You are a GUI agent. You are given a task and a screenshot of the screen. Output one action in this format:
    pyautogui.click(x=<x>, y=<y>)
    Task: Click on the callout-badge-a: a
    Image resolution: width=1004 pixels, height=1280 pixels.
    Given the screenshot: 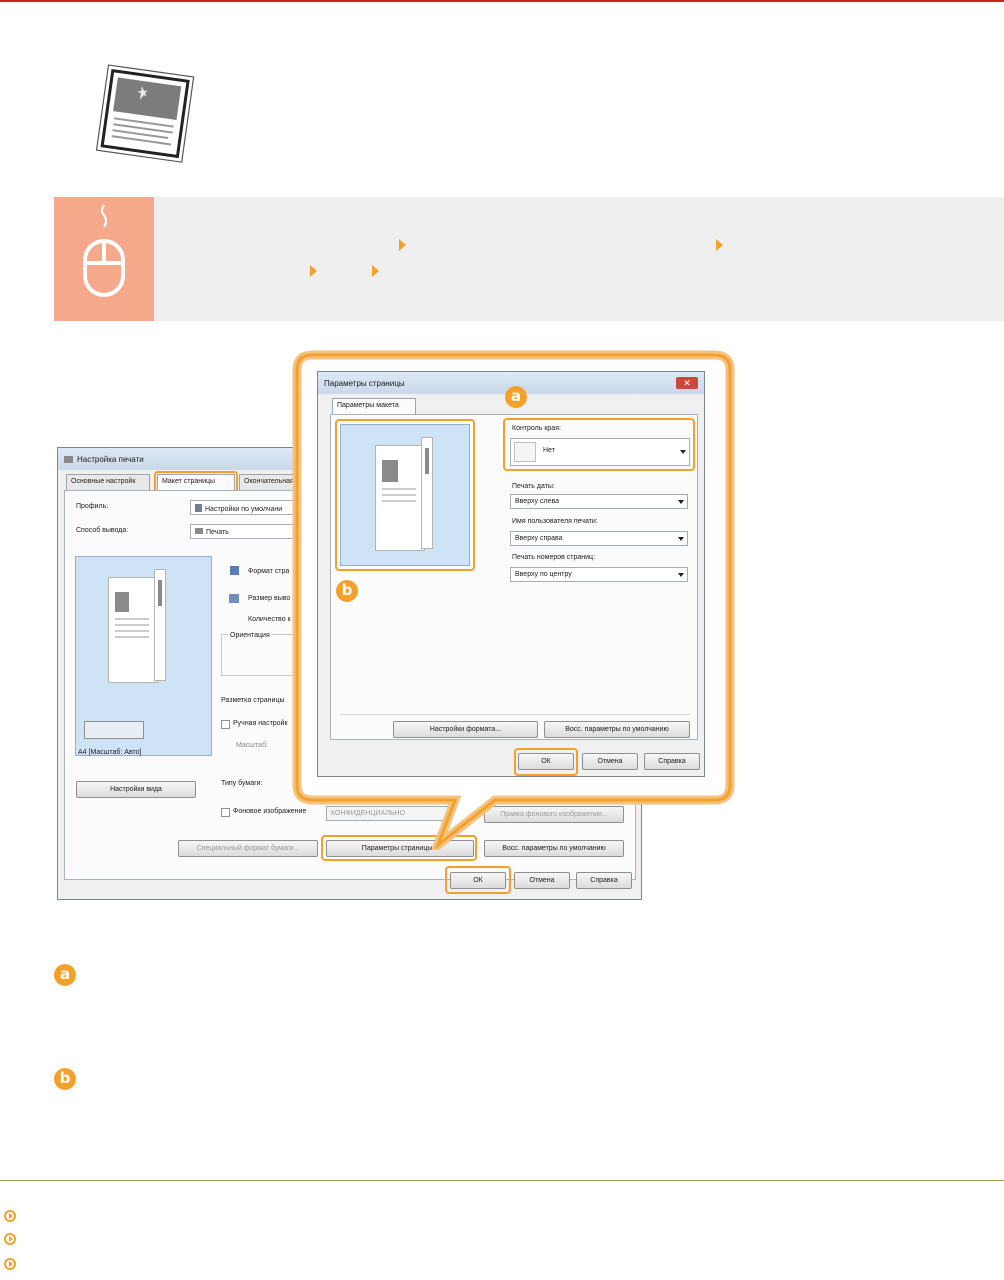 What is the action you would take?
    pyautogui.click(x=516, y=397)
    